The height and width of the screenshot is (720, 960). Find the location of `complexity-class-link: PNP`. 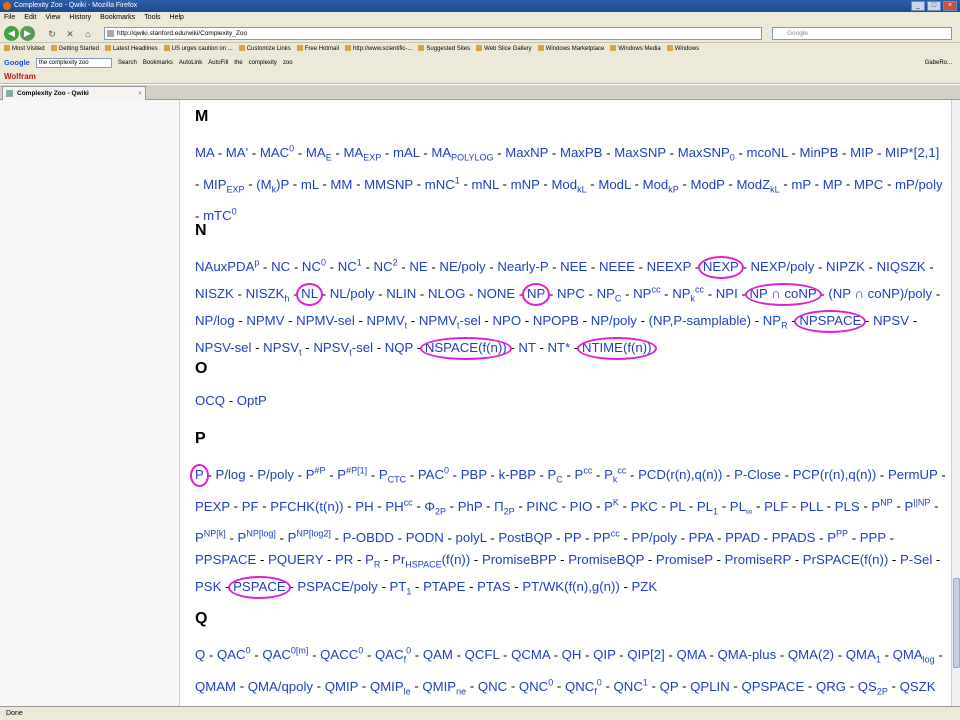

complexity-class-link: PNP is located at coordinates (881, 505).